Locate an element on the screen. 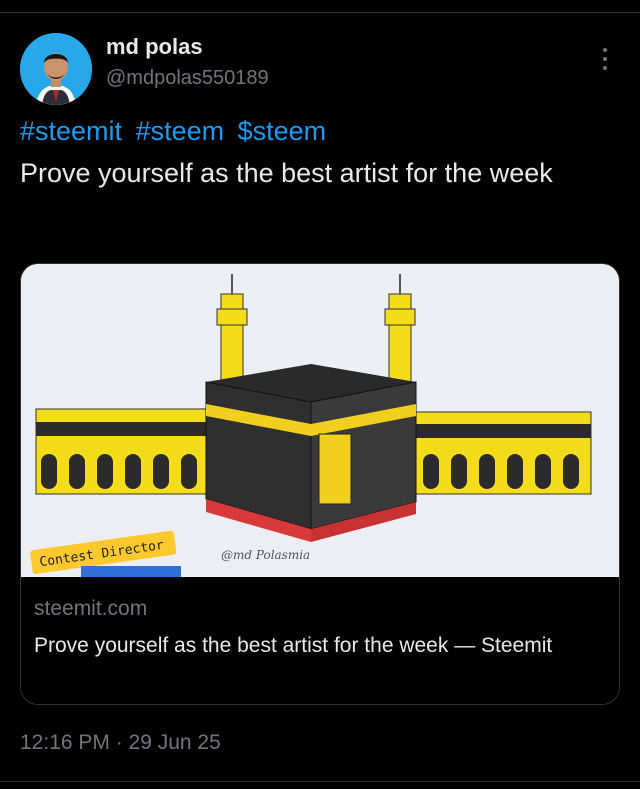 The height and width of the screenshot is (789, 640). bottom-divider is located at coordinates (320, 781).